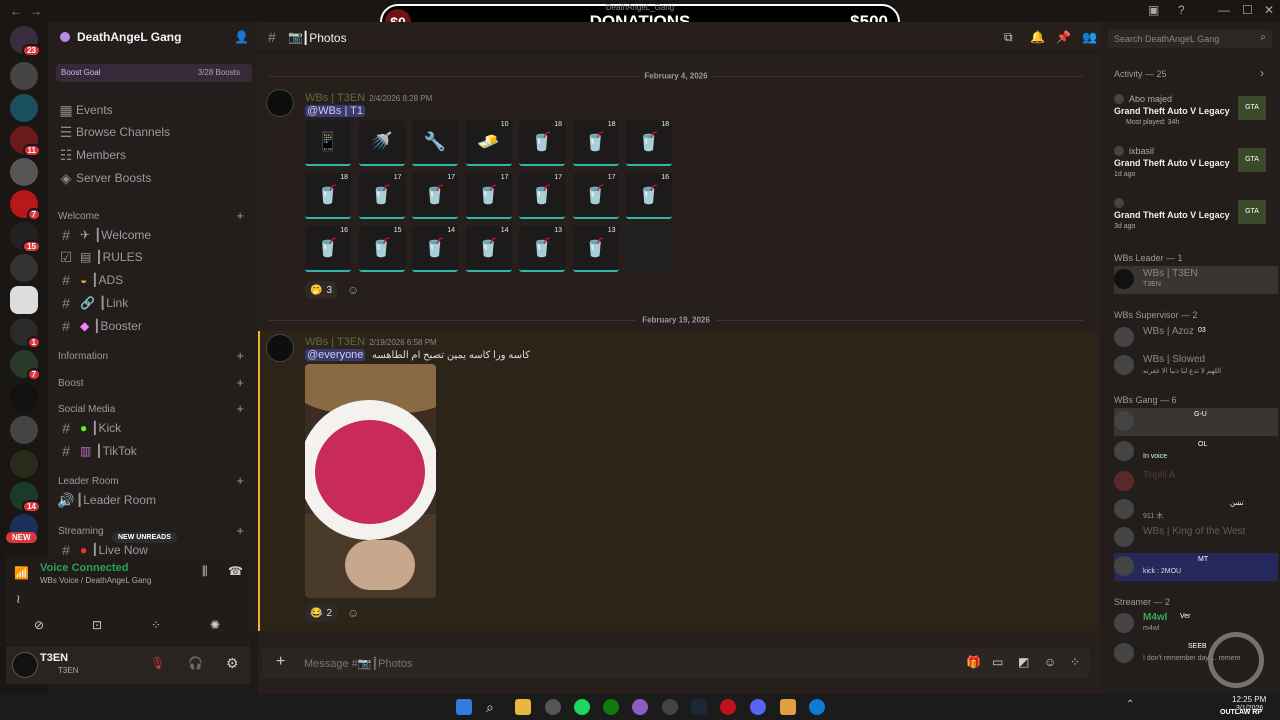 This screenshot has width=1280, height=720. Describe the element at coordinates (154, 257) in the screenshot. I see `channel-rules: ☑ ▤ ┃RULES` at that location.